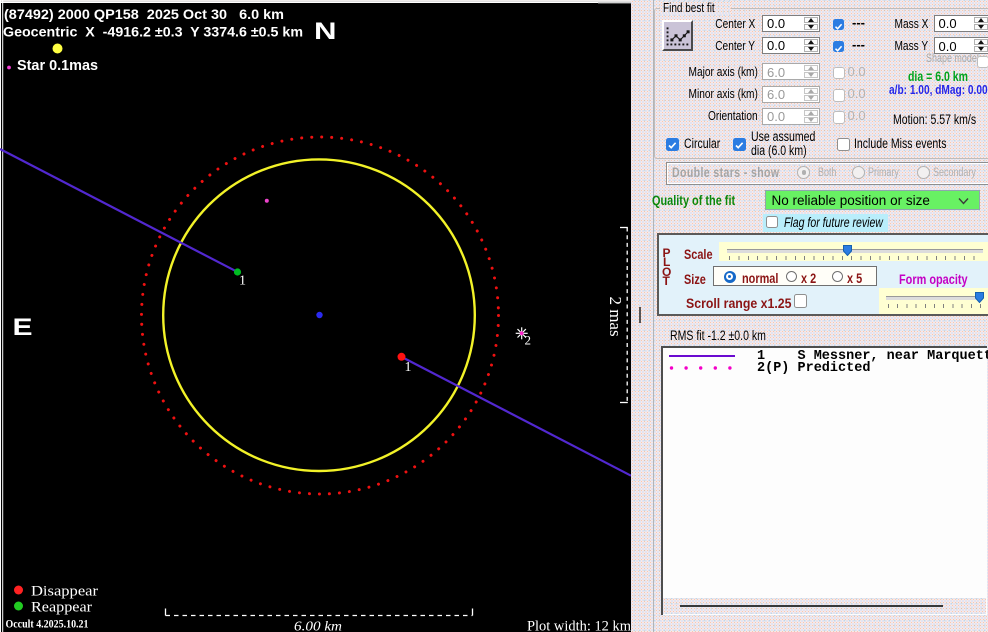 The height and width of the screenshot is (632, 988). I want to click on svg-text: Star 0.1mas, so click(57, 65).